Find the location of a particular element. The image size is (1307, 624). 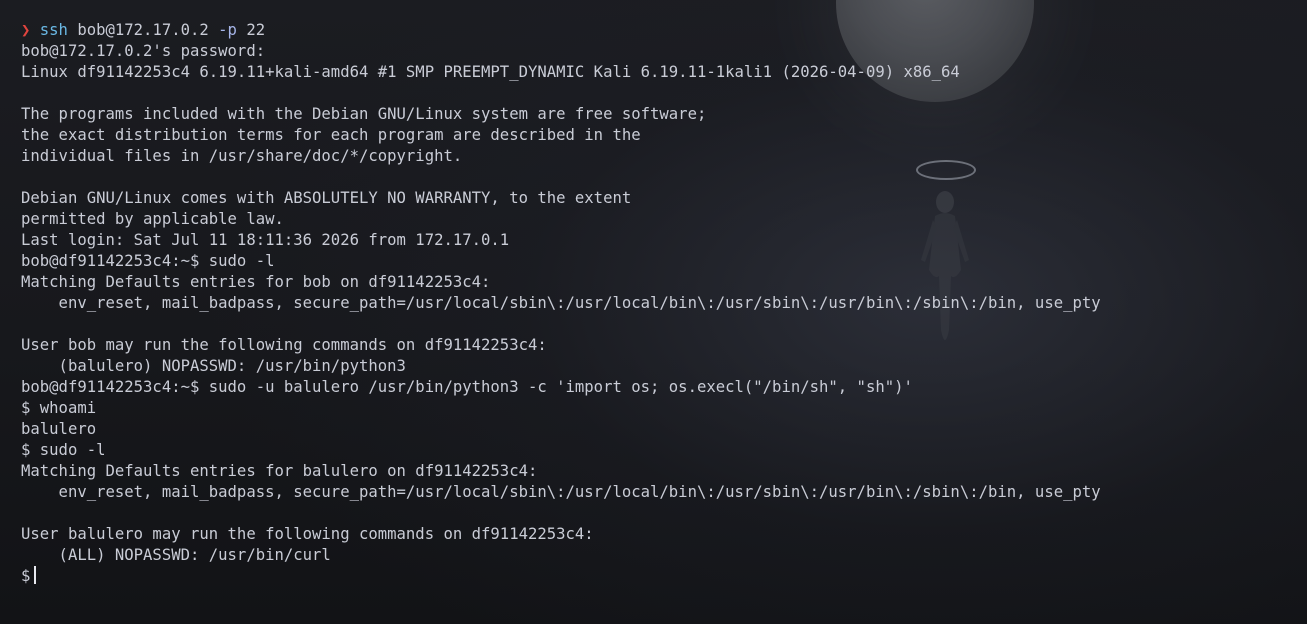

port-number: 22 is located at coordinates (256, 30).